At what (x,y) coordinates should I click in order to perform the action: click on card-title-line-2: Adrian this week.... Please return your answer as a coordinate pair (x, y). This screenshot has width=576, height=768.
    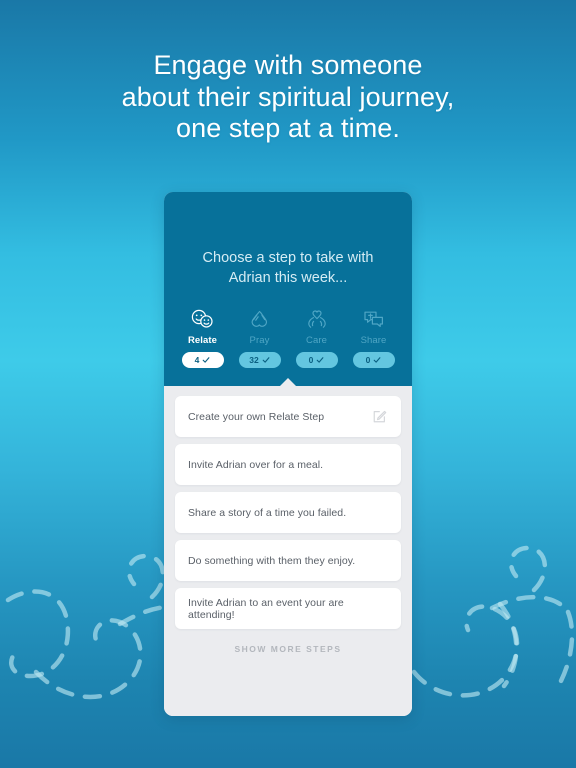
    Looking at the image, I should click on (288, 278).